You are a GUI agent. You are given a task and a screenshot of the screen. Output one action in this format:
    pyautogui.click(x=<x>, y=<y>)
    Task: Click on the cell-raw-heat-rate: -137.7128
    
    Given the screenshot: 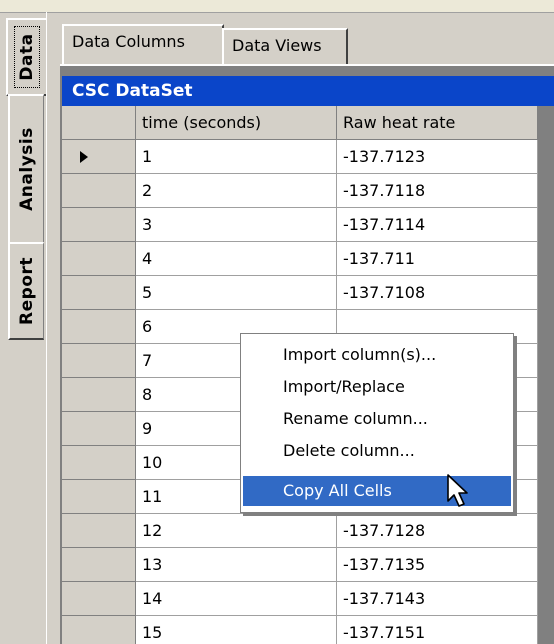 What is the action you would take?
    pyautogui.click(x=437, y=531)
    